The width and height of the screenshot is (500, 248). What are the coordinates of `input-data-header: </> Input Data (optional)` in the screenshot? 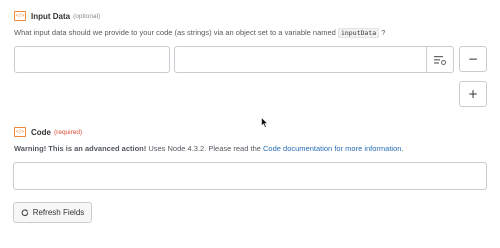 It's located at (57, 16).